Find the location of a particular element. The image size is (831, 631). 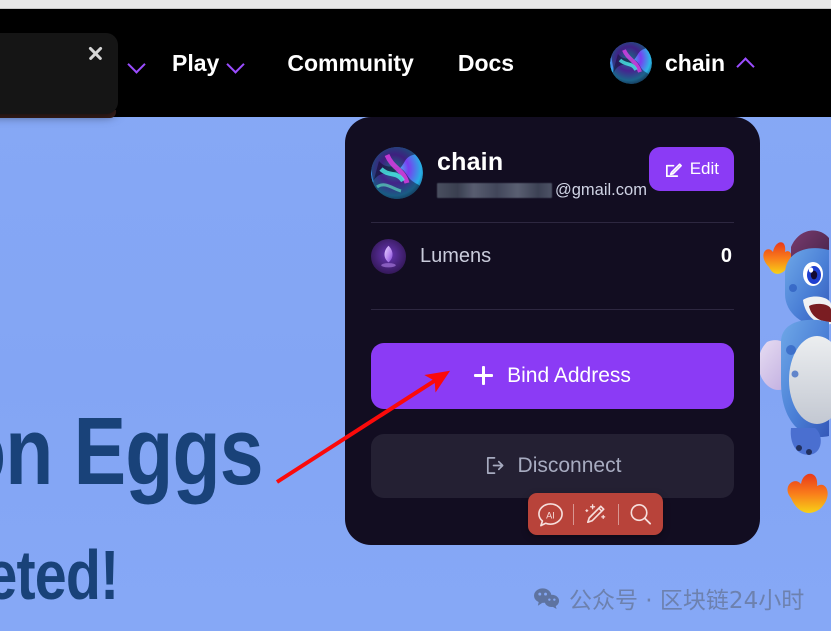

hero-headline-line-1: on Eggs is located at coordinates (132, 451).